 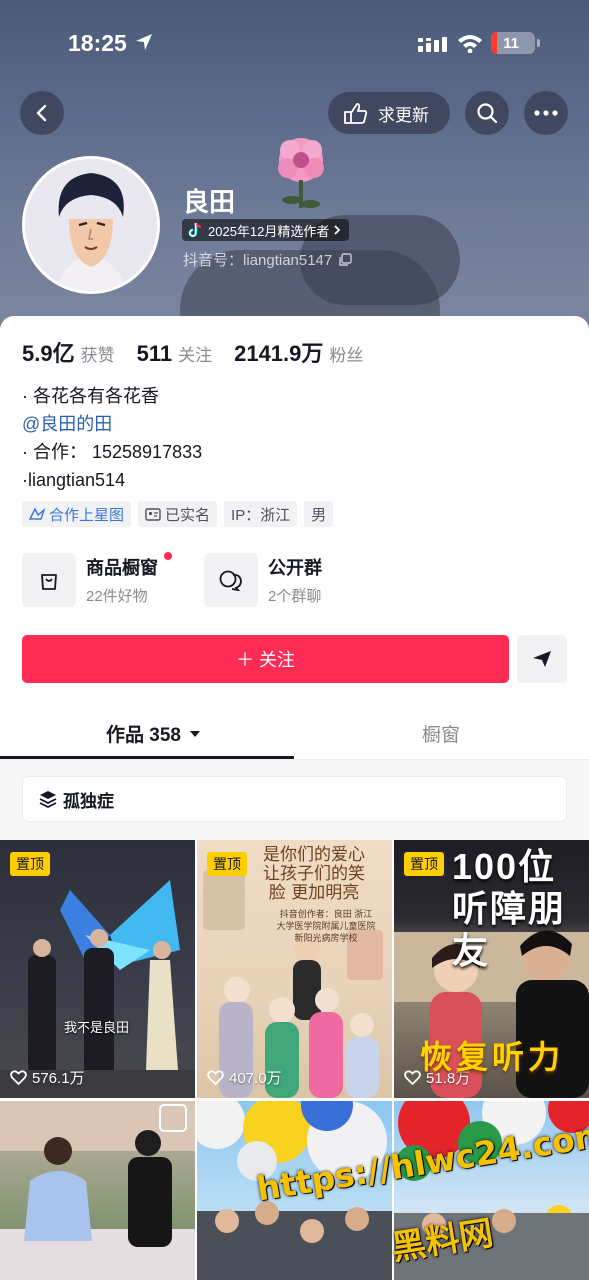 I want to click on search-icon, so click(x=487, y=113).